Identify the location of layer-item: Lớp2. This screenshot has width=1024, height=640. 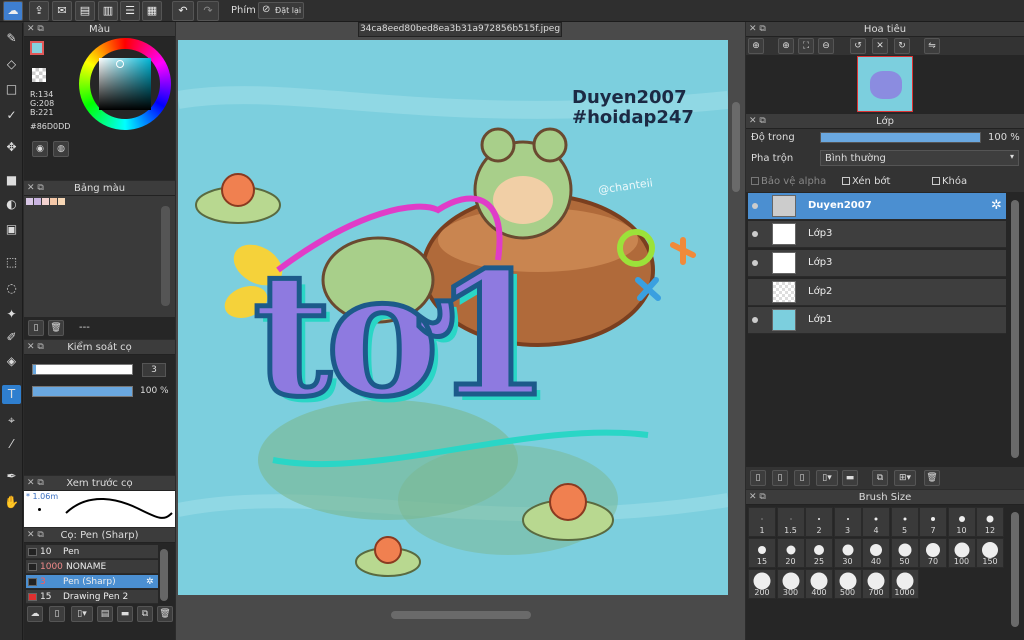
(877, 292).